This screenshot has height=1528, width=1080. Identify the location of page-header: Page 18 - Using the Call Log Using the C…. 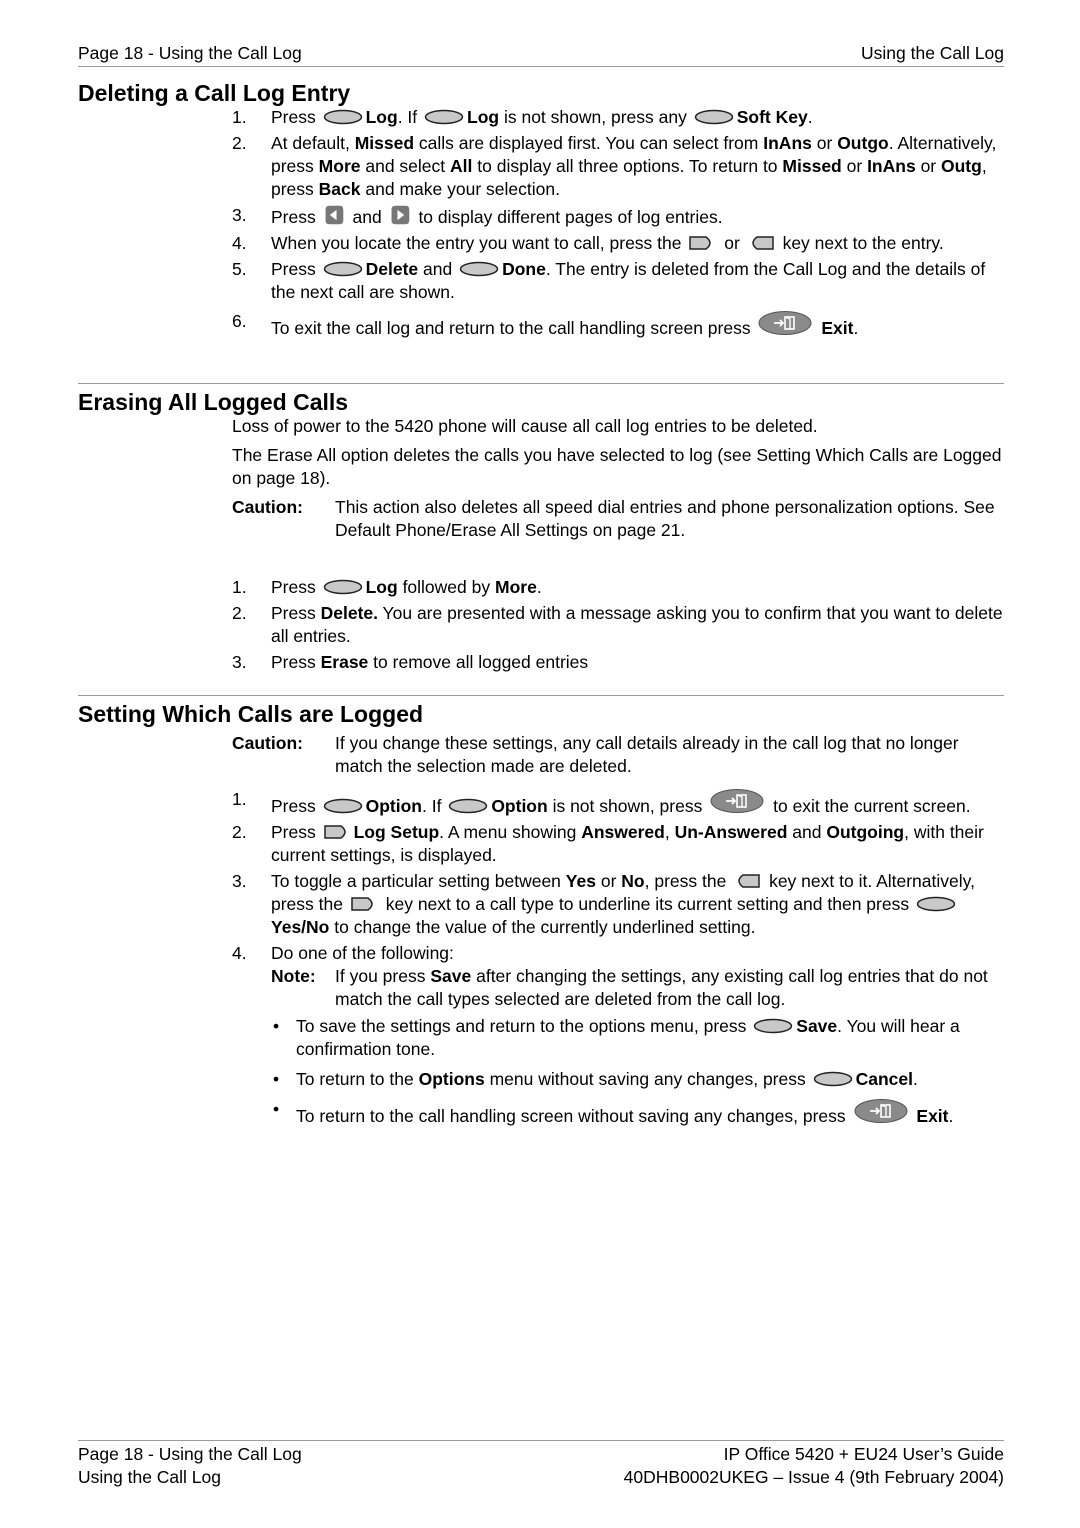
(541, 54).